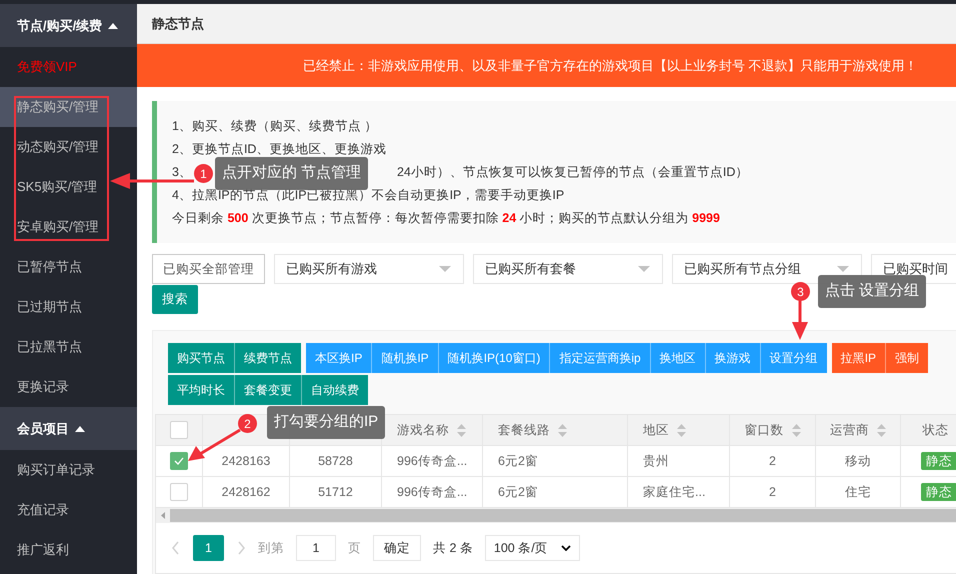 Image resolution: width=956 pixels, height=574 pixels. I want to click on scrollbar-thumb, so click(563, 515).